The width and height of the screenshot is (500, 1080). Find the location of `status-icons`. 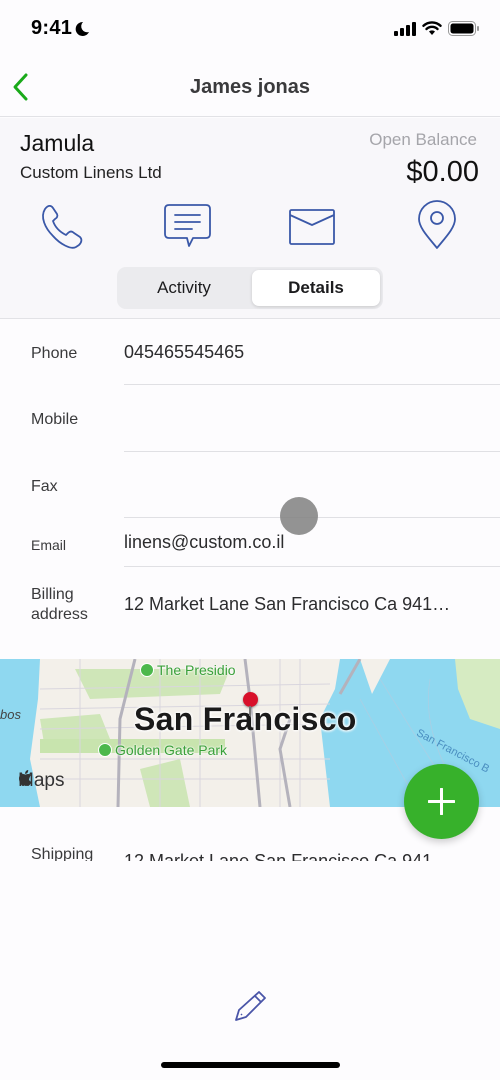

status-icons is located at coordinates (437, 28).